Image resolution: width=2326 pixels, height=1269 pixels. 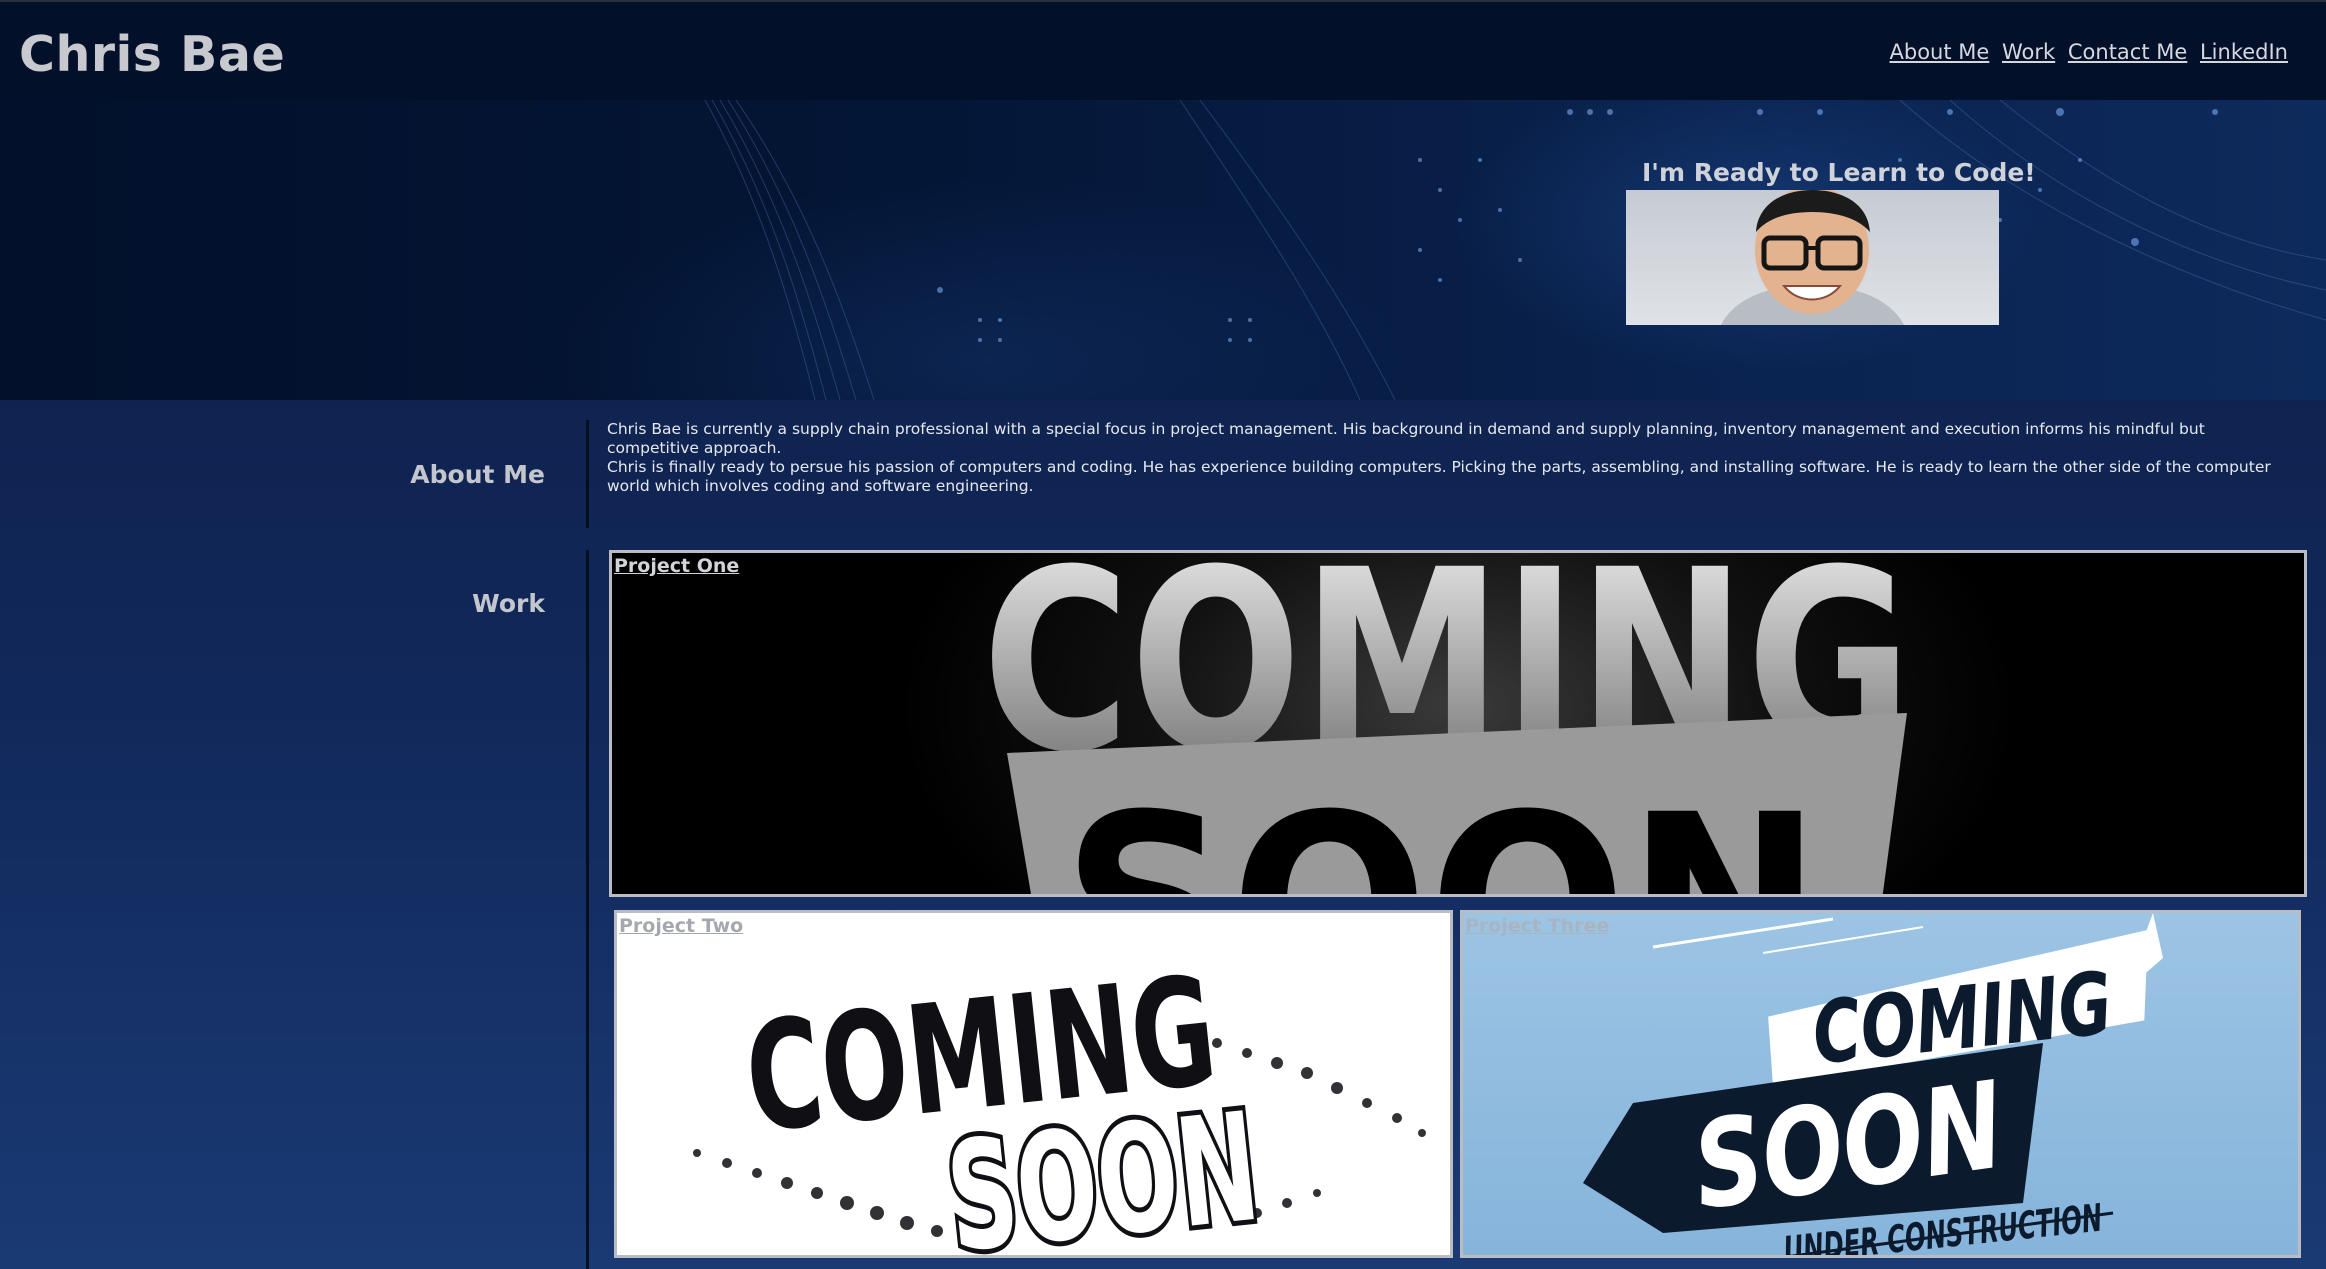 What do you see at coordinates (676, 566) in the screenshot?
I see `project-one-link: Project One` at bounding box center [676, 566].